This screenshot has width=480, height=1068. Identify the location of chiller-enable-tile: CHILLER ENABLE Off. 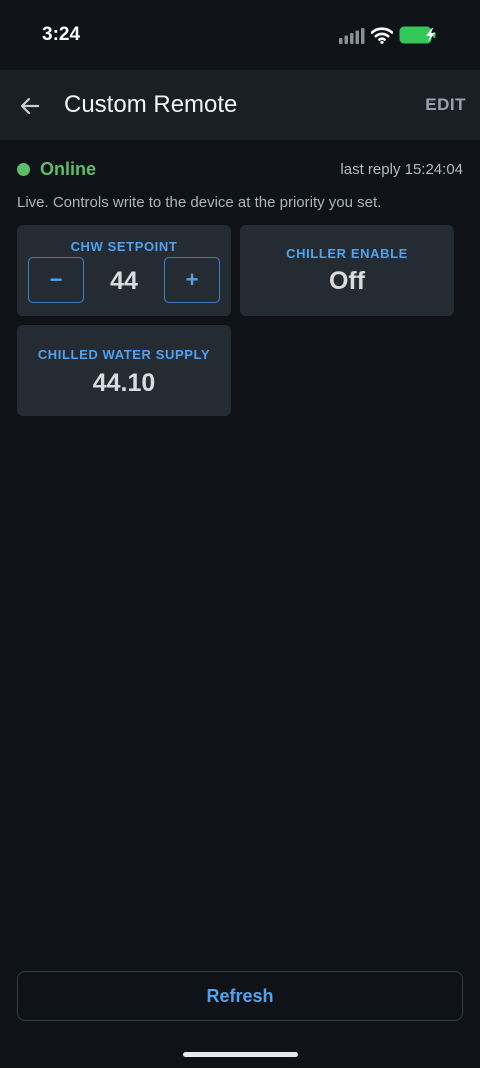
(347, 270).